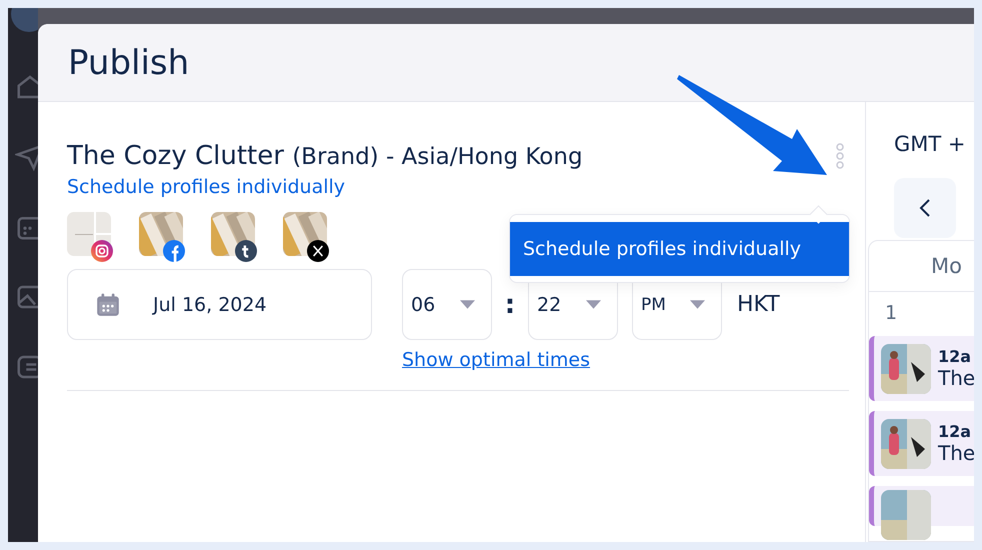  What do you see at coordinates (496, 360) in the screenshot?
I see `optimal-times-link: Show optimal times` at bounding box center [496, 360].